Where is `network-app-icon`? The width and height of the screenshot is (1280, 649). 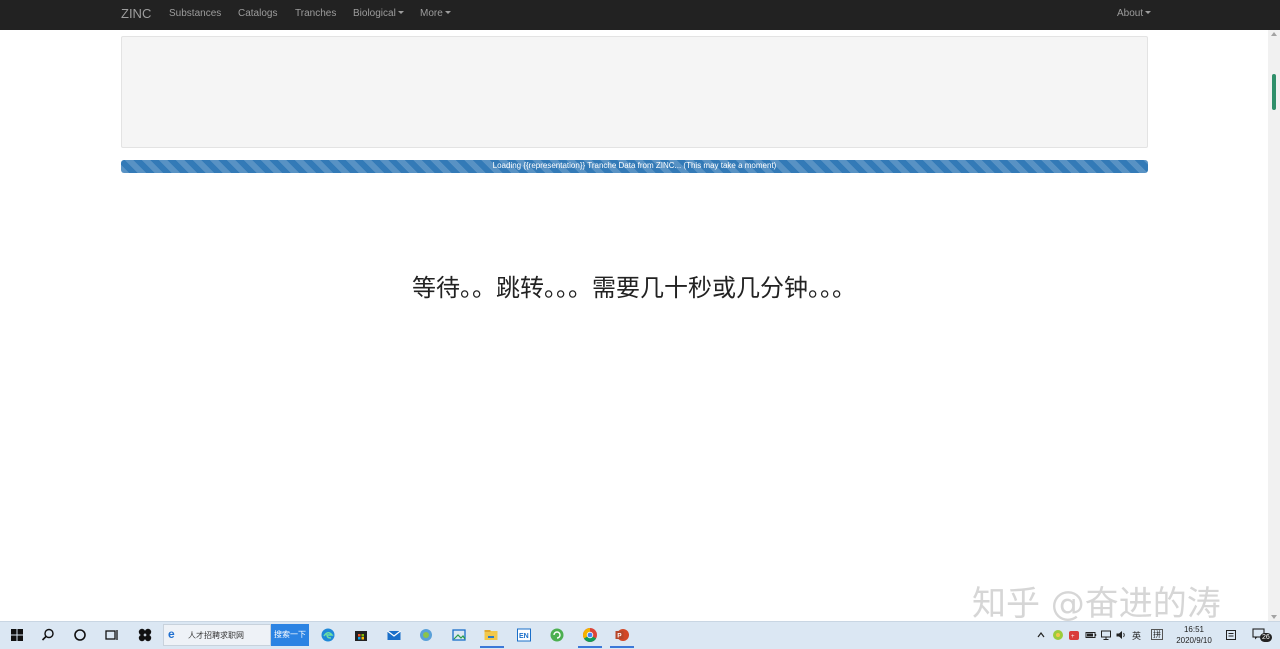
network-app-icon is located at coordinates (426, 635).